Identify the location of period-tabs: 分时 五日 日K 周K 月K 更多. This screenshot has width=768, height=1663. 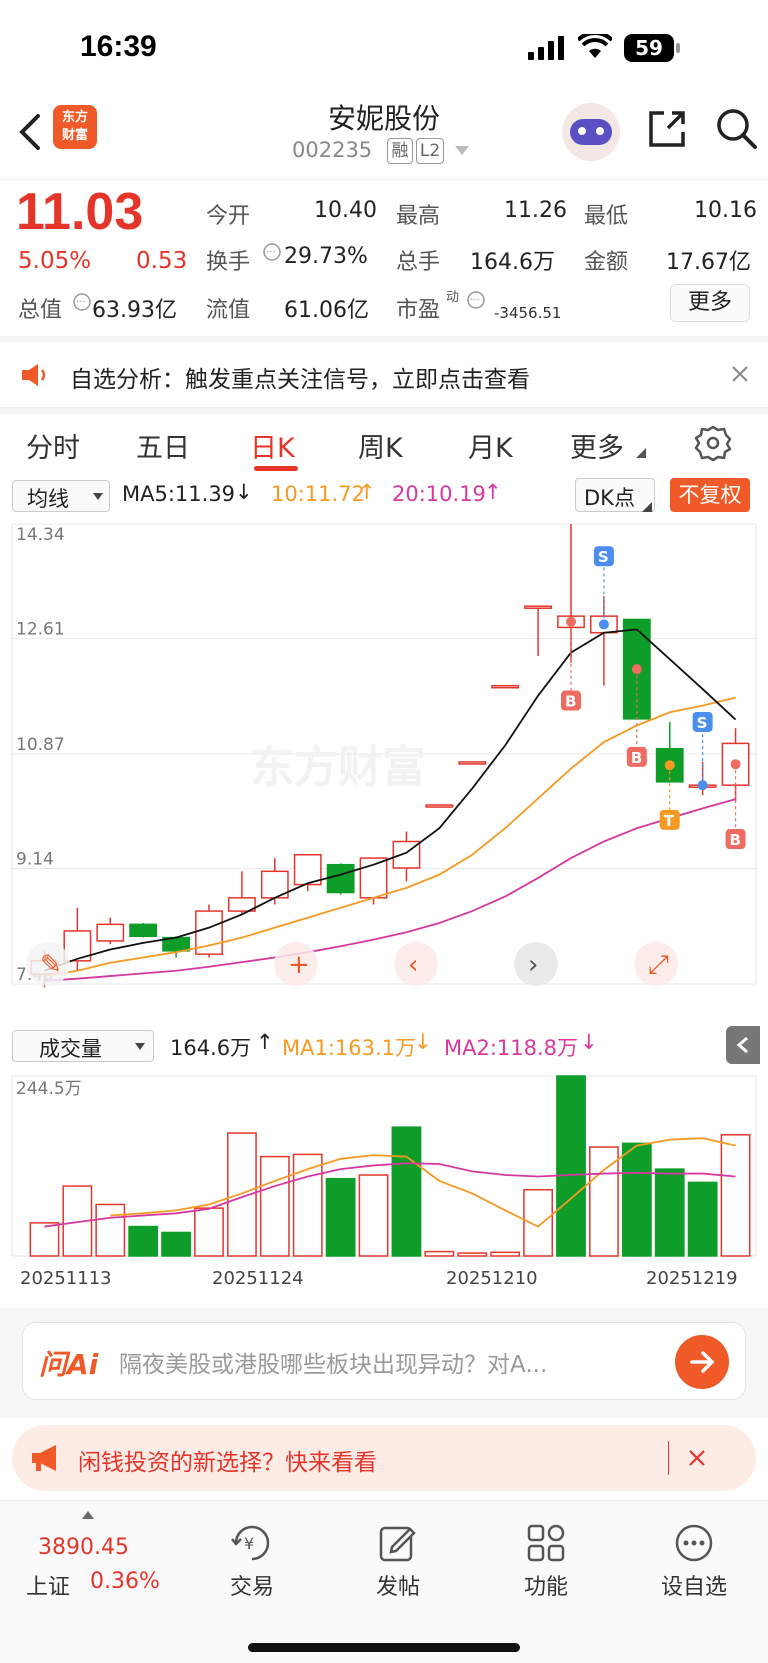
(384, 444).